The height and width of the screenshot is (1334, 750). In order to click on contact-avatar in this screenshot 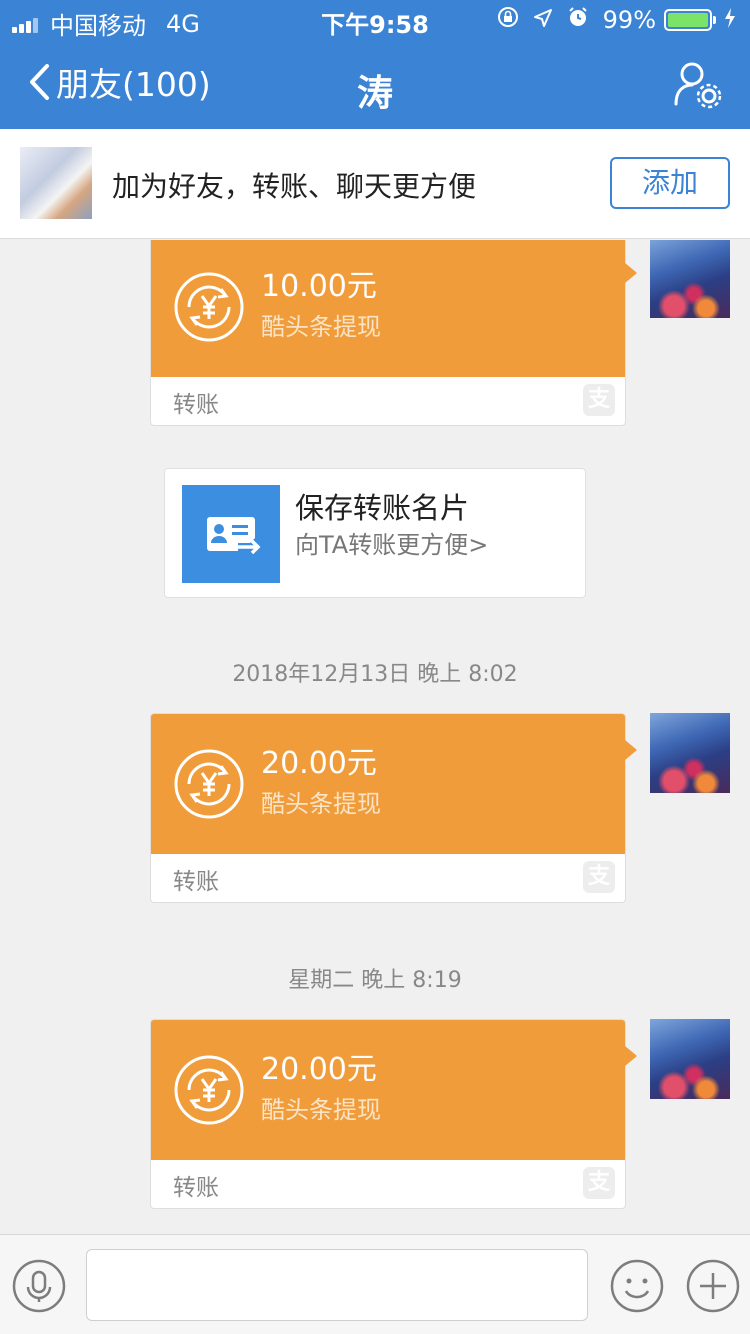, I will do `click(56, 183)`.